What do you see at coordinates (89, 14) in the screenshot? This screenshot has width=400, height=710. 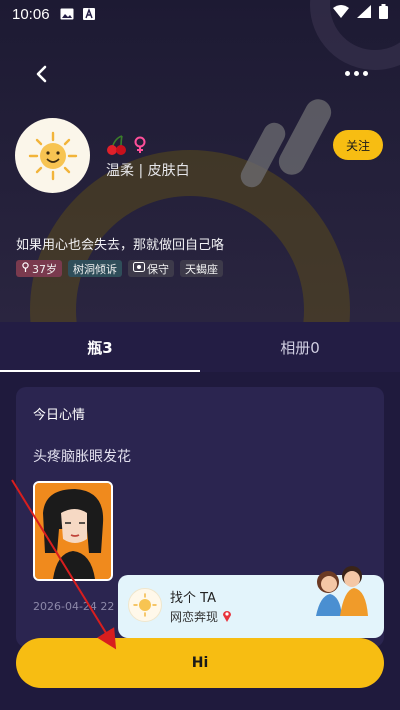 I see `a-notification-icon` at bounding box center [89, 14].